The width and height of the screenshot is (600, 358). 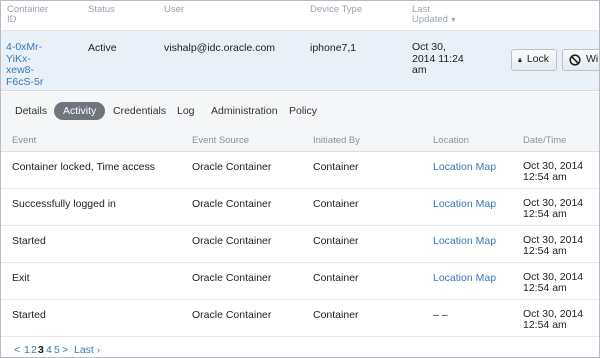 I want to click on container-device-type: iphone7,1, so click(x=333, y=48).